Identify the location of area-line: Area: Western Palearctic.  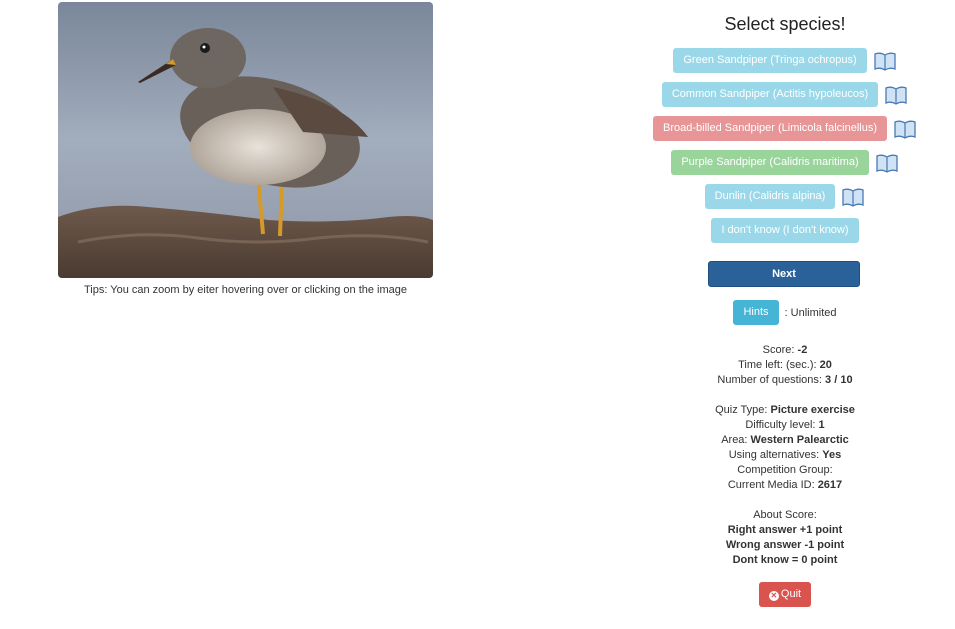
(785, 440).